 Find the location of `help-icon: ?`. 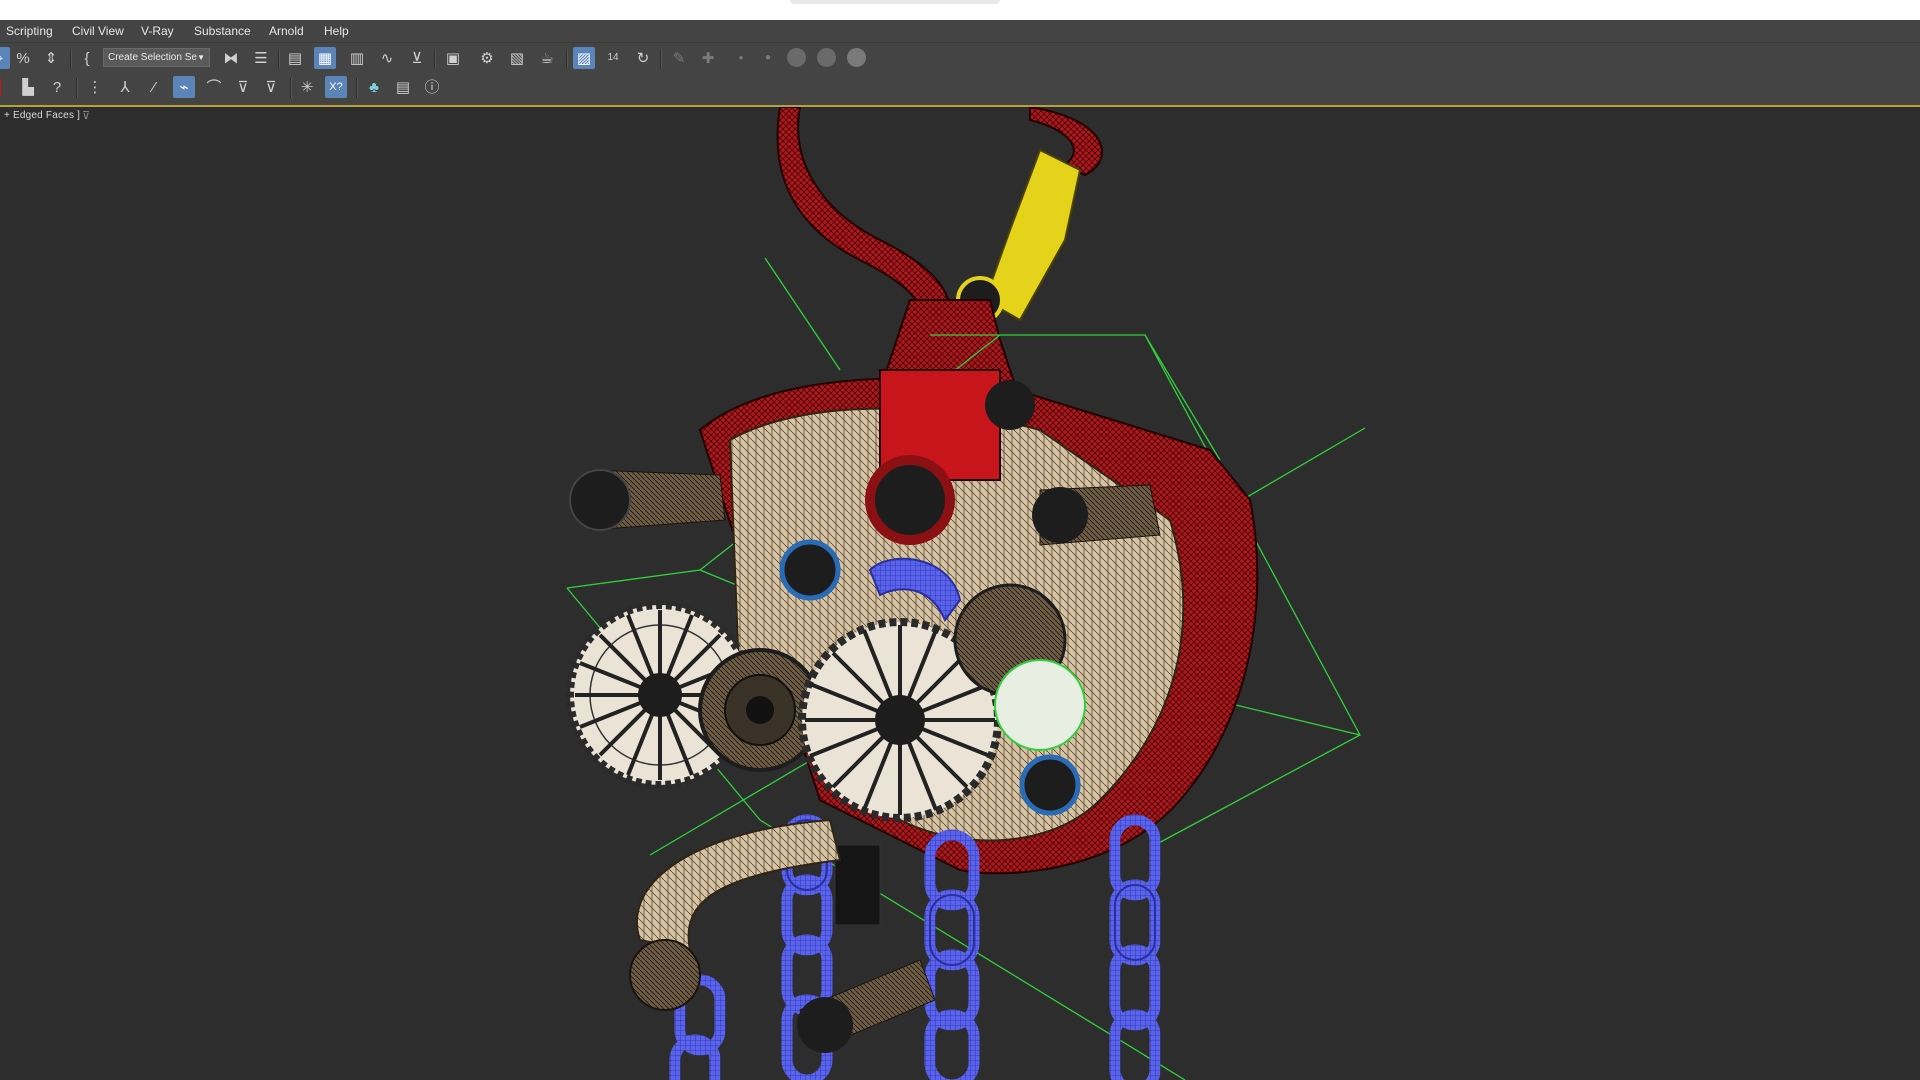

help-icon: ? is located at coordinates (57, 87).